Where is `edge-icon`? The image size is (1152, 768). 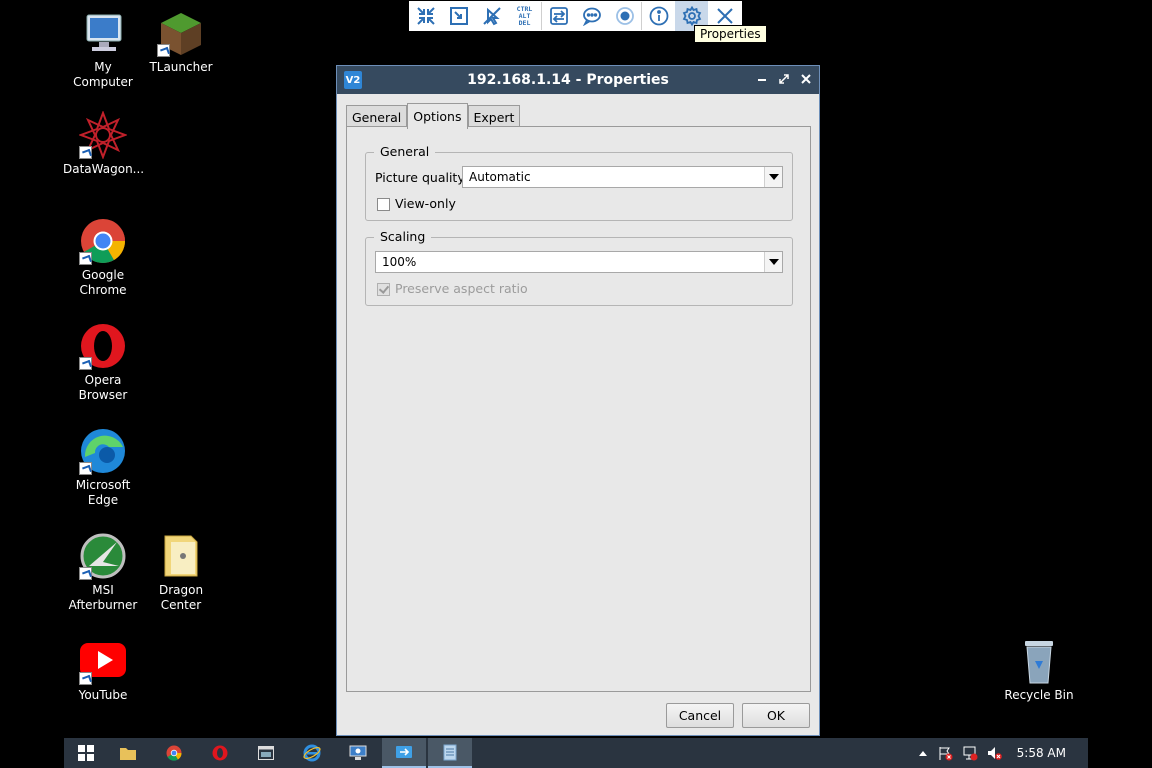
edge-icon is located at coordinates (103, 451).